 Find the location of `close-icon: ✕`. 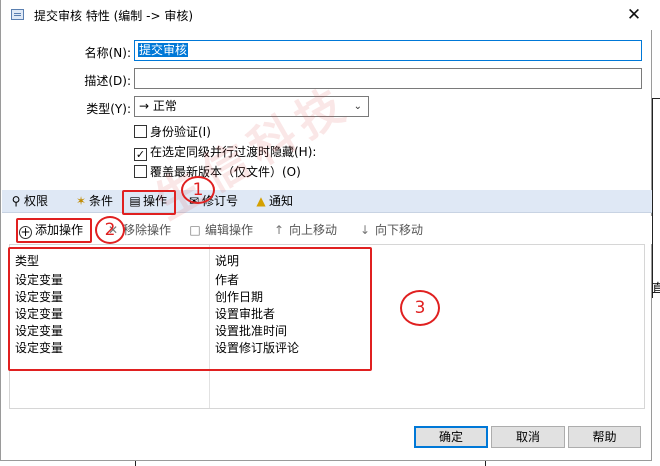

close-icon: ✕ is located at coordinates (634, 15).